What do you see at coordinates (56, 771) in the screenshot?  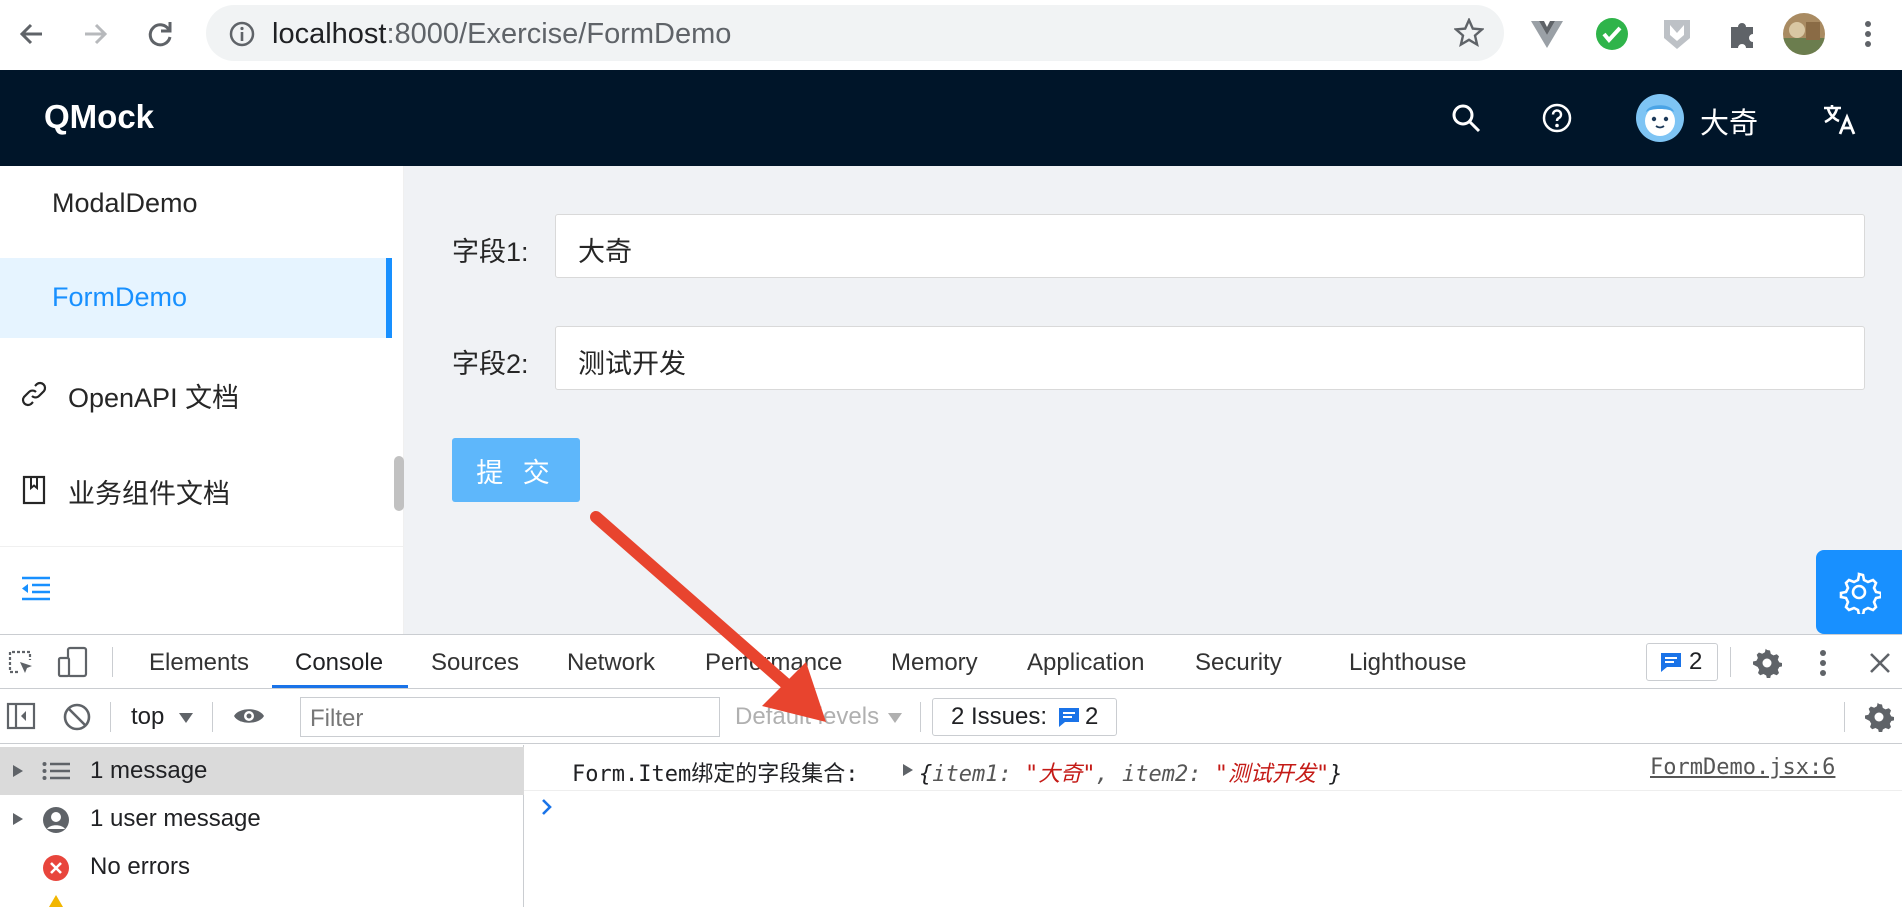 I see `list-icon` at bounding box center [56, 771].